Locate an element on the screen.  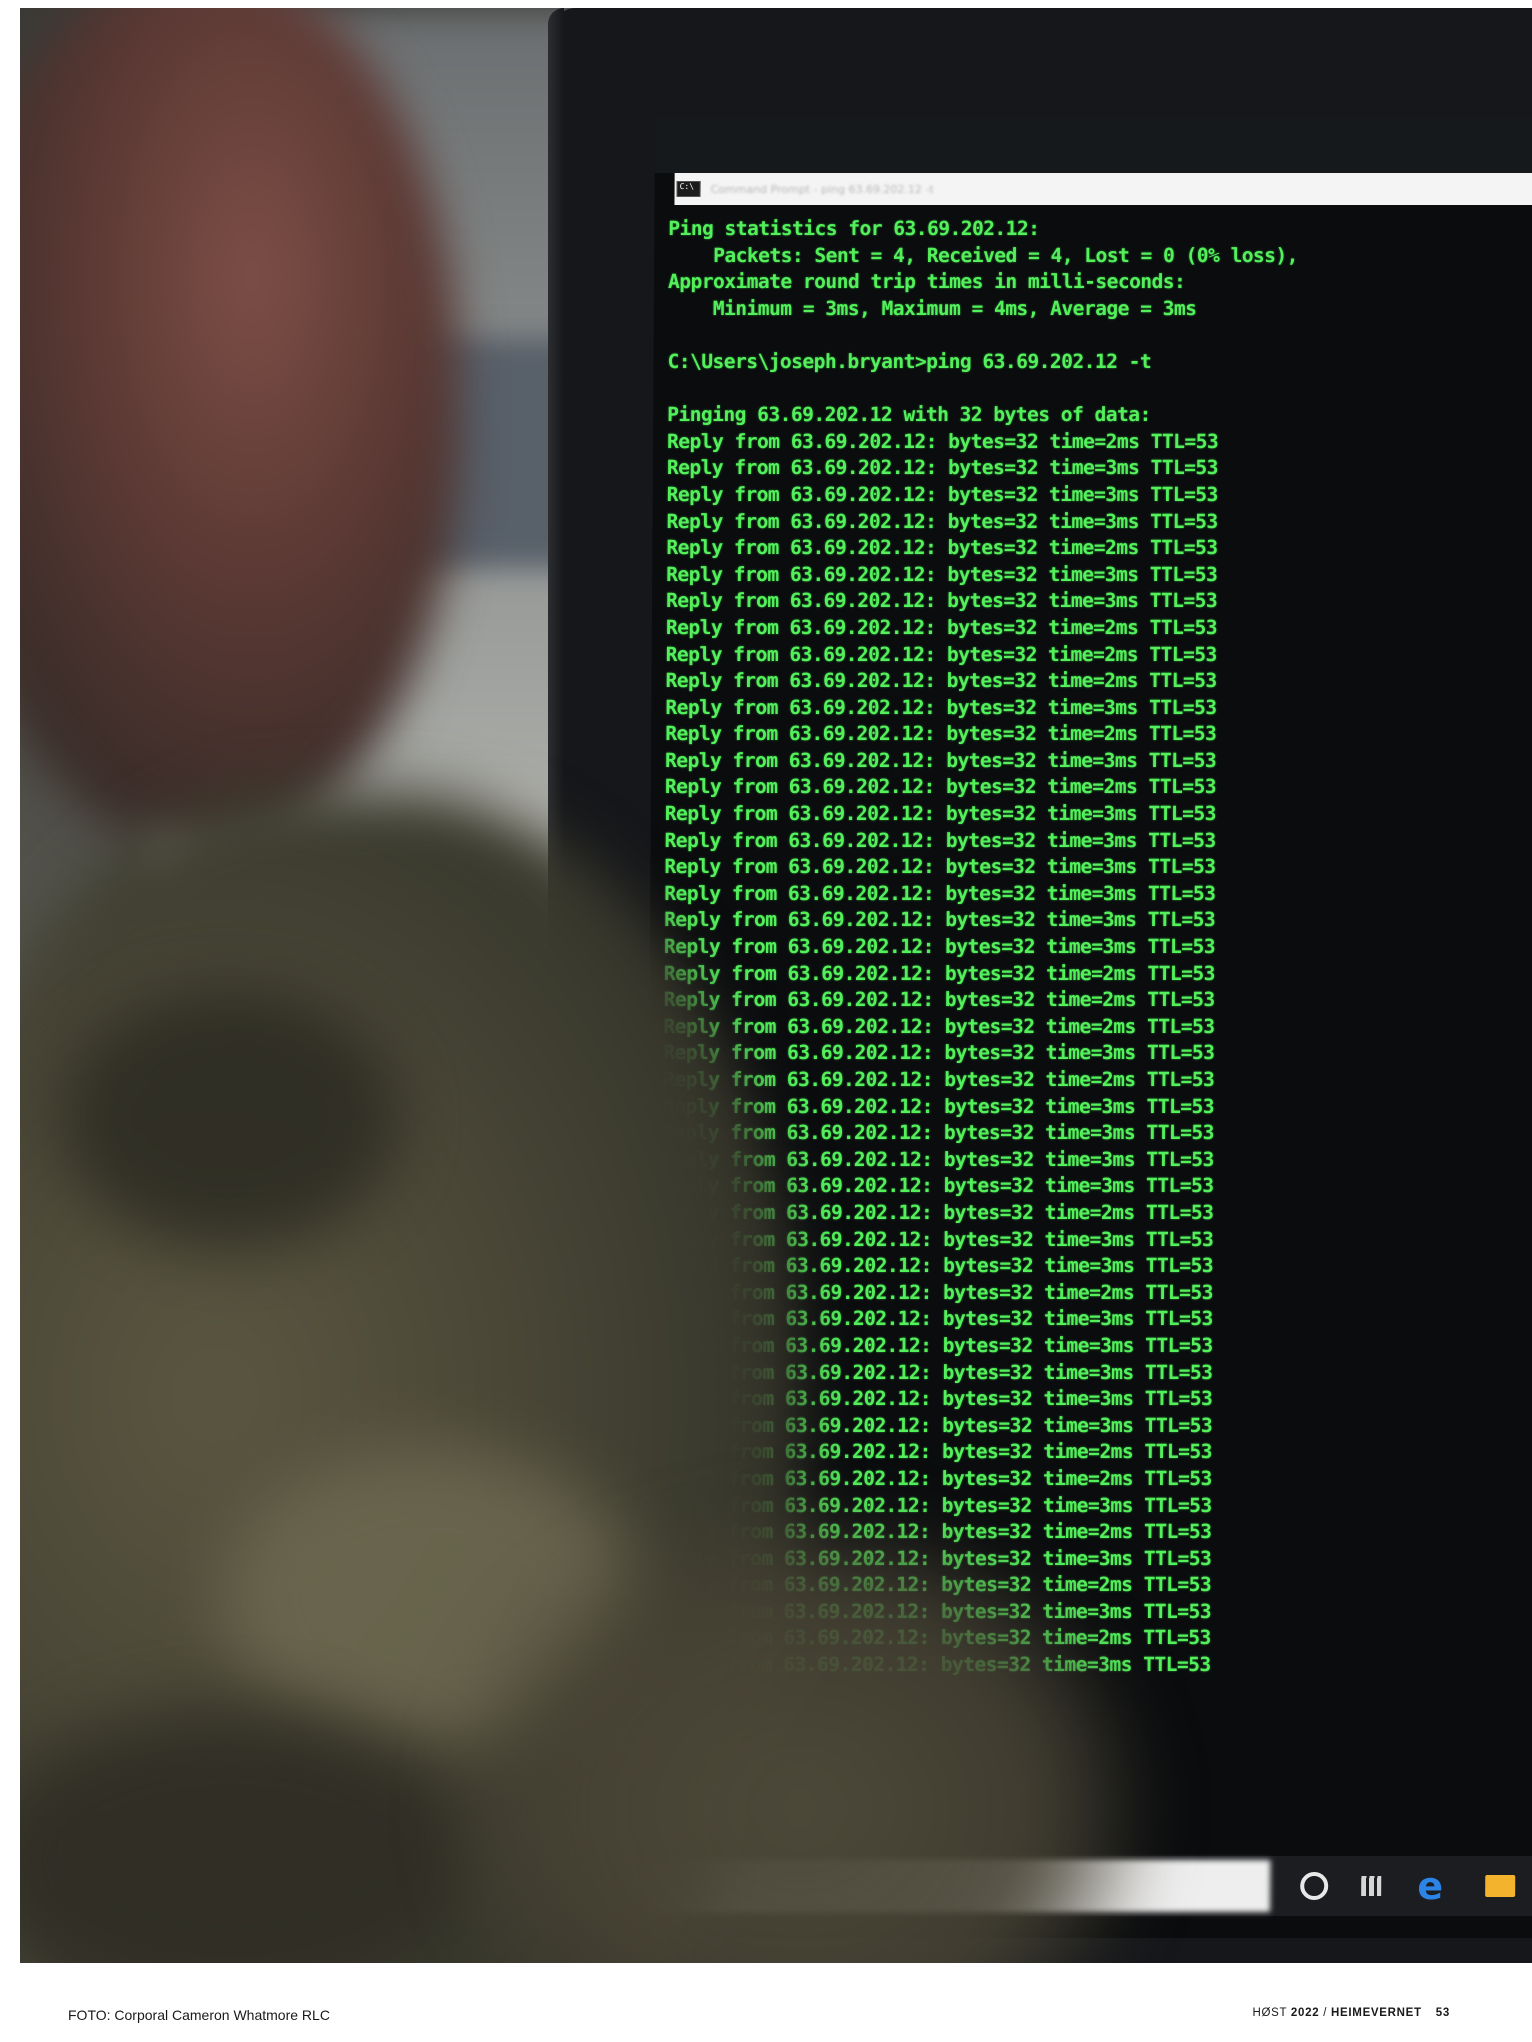
command-prompt-titlebar: Command Prompt - ping 63.69.202.12 -t is located at coordinates (1103, 189).